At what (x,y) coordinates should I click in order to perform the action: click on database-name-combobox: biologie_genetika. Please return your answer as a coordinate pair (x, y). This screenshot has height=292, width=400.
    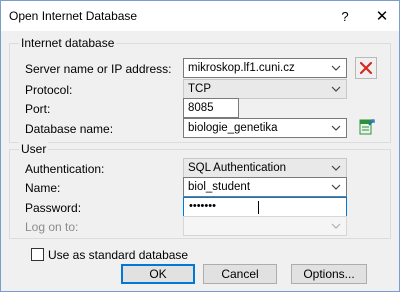
    Looking at the image, I should click on (265, 128).